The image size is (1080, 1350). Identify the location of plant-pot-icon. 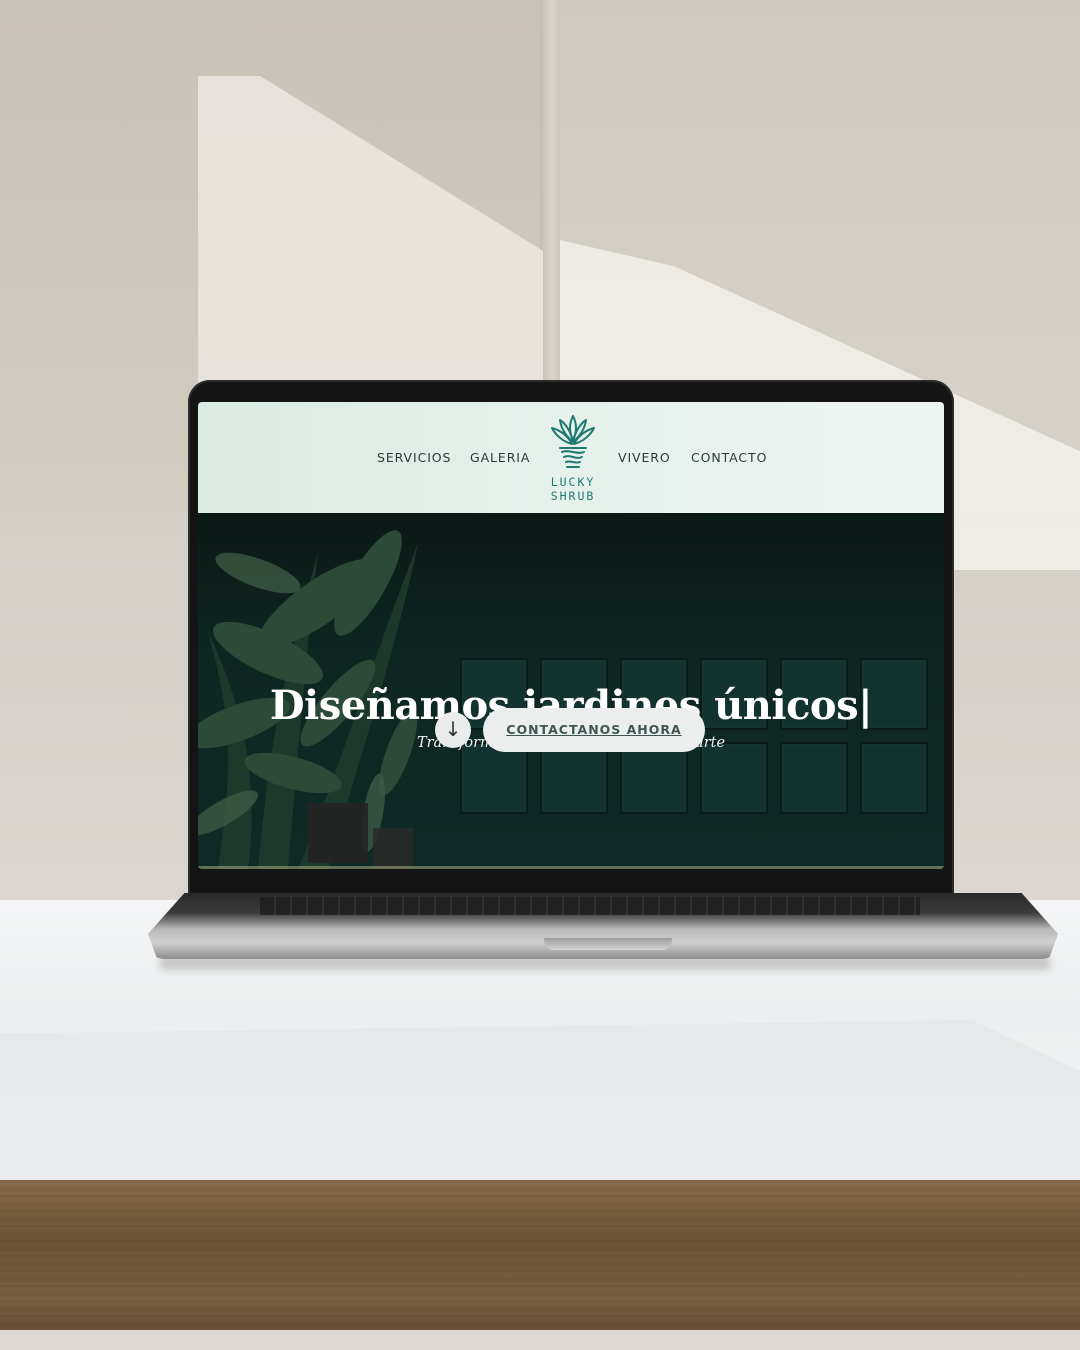
(573, 441).